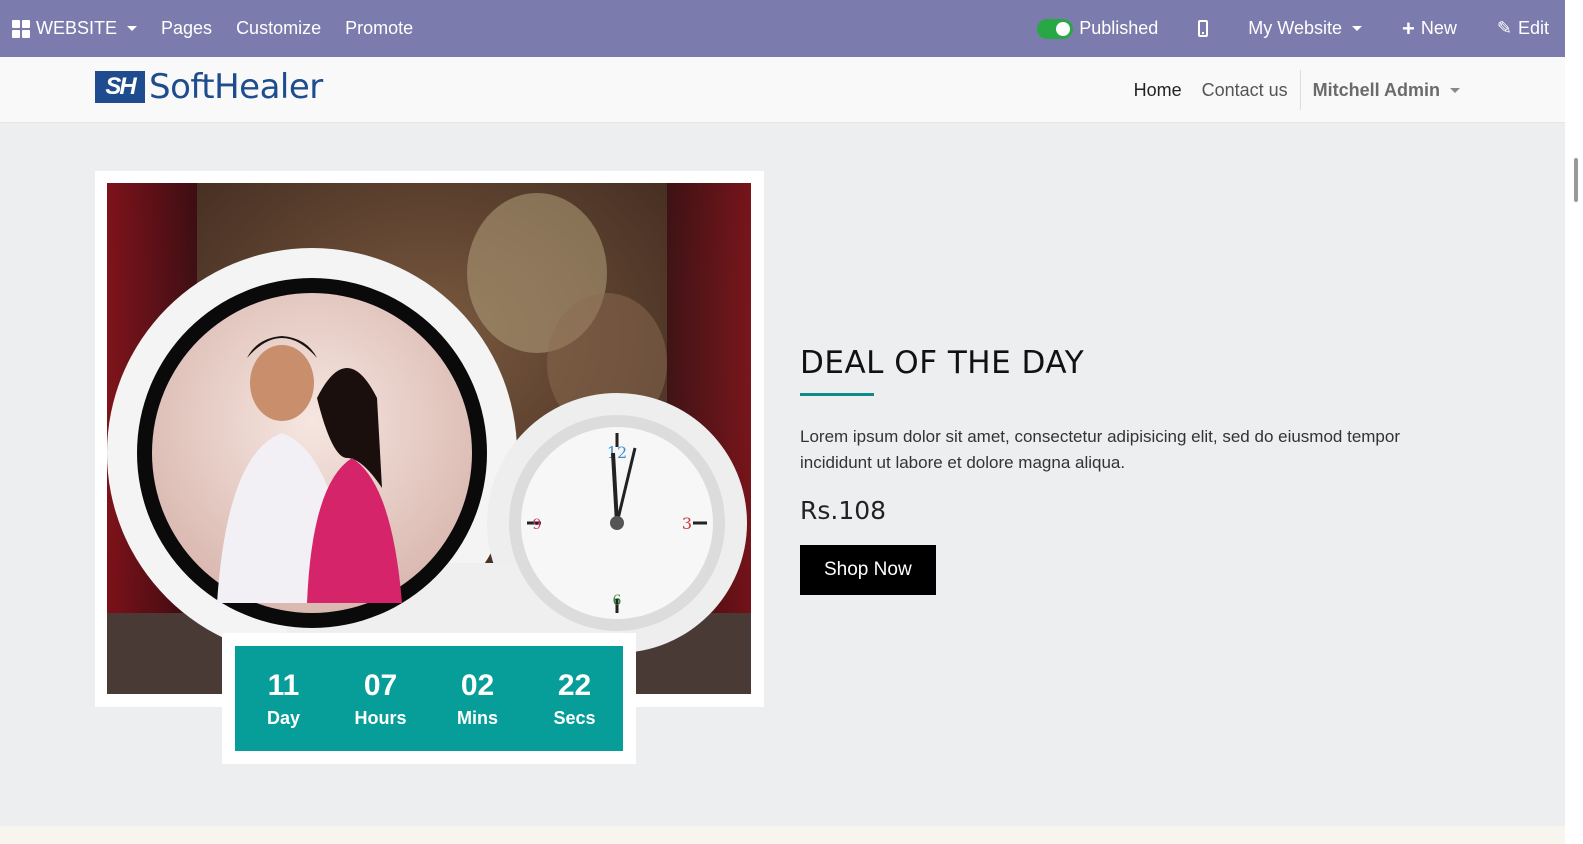 The height and width of the screenshot is (844, 1583). What do you see at coordinates (837, 394) in the screenshot?
I see `title-underline` at bounding box center [837, 394].